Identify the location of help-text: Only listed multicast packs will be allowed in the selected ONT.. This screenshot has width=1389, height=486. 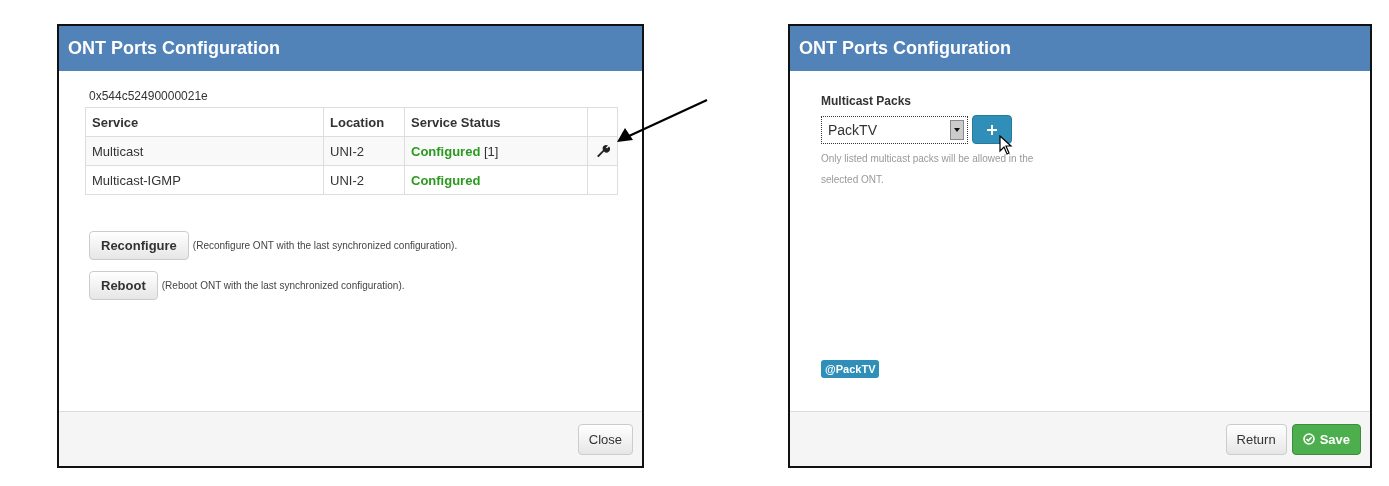
(928, 169).